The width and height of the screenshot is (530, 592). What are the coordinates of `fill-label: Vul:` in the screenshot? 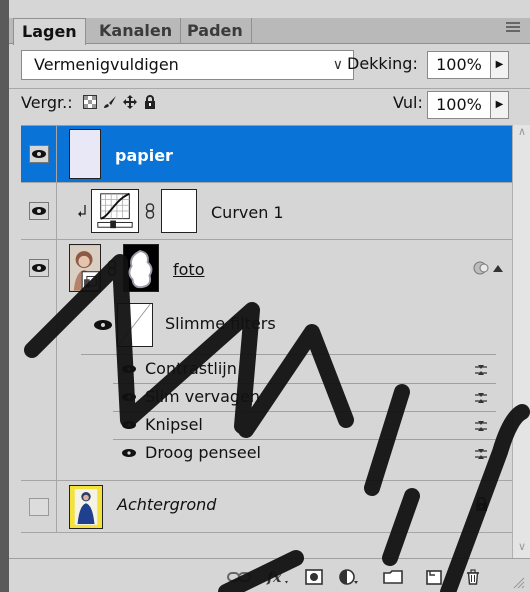 It's located at (408, 102).